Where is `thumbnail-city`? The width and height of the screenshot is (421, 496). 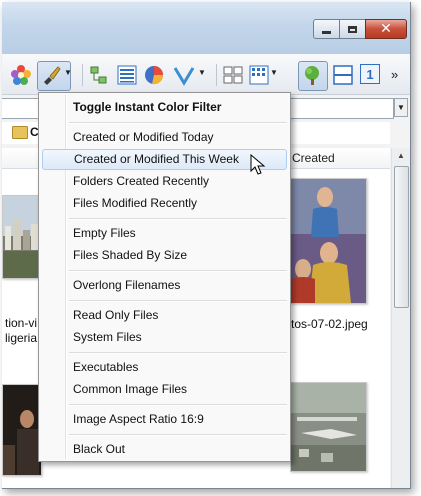 thumbnail-city is located at coordinates (22, 237).